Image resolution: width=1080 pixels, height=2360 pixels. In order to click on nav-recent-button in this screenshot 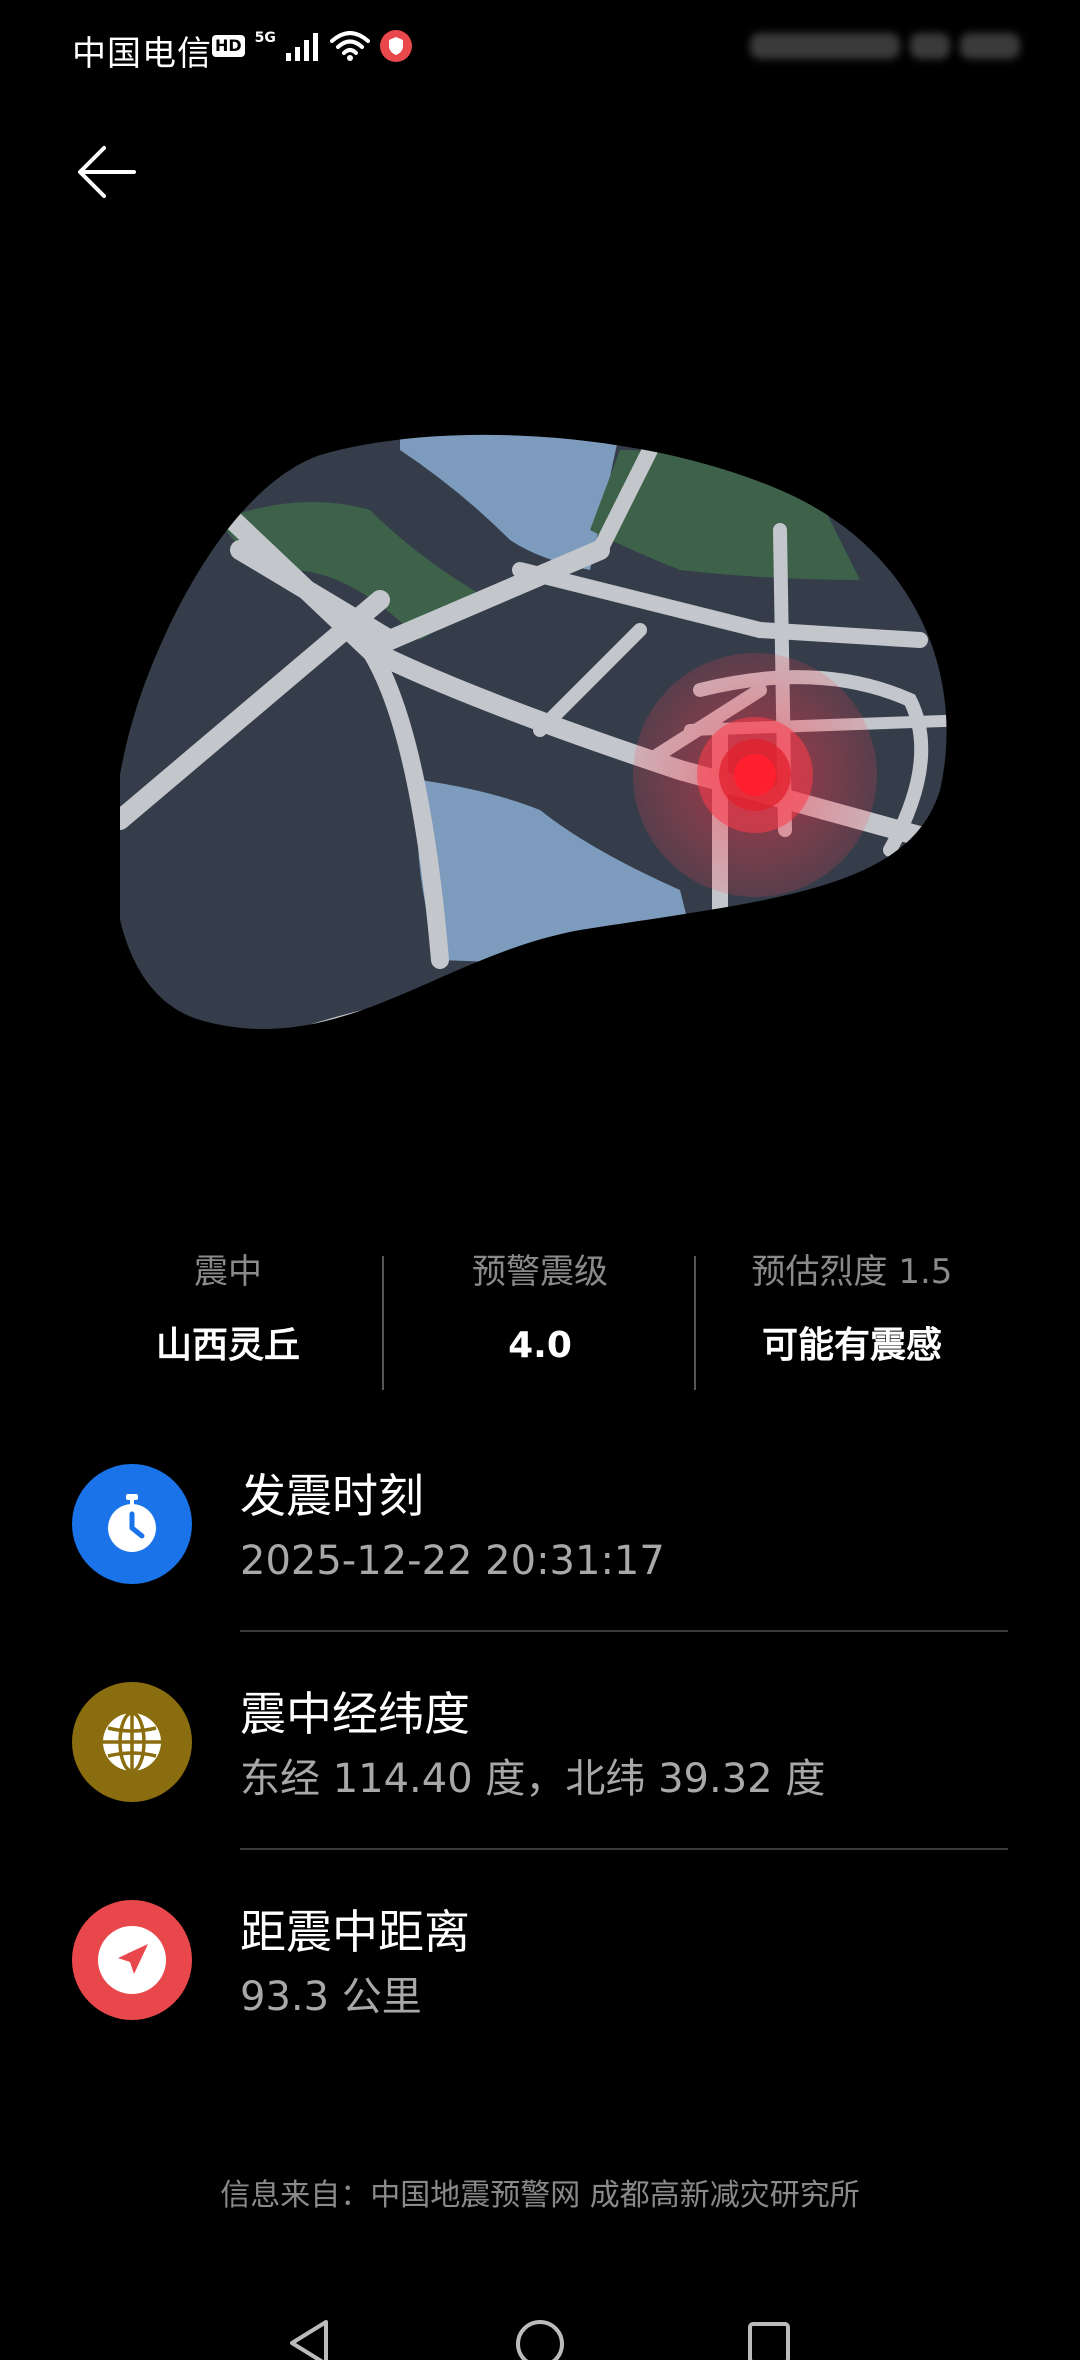, I will do `click(769, 2339)`.